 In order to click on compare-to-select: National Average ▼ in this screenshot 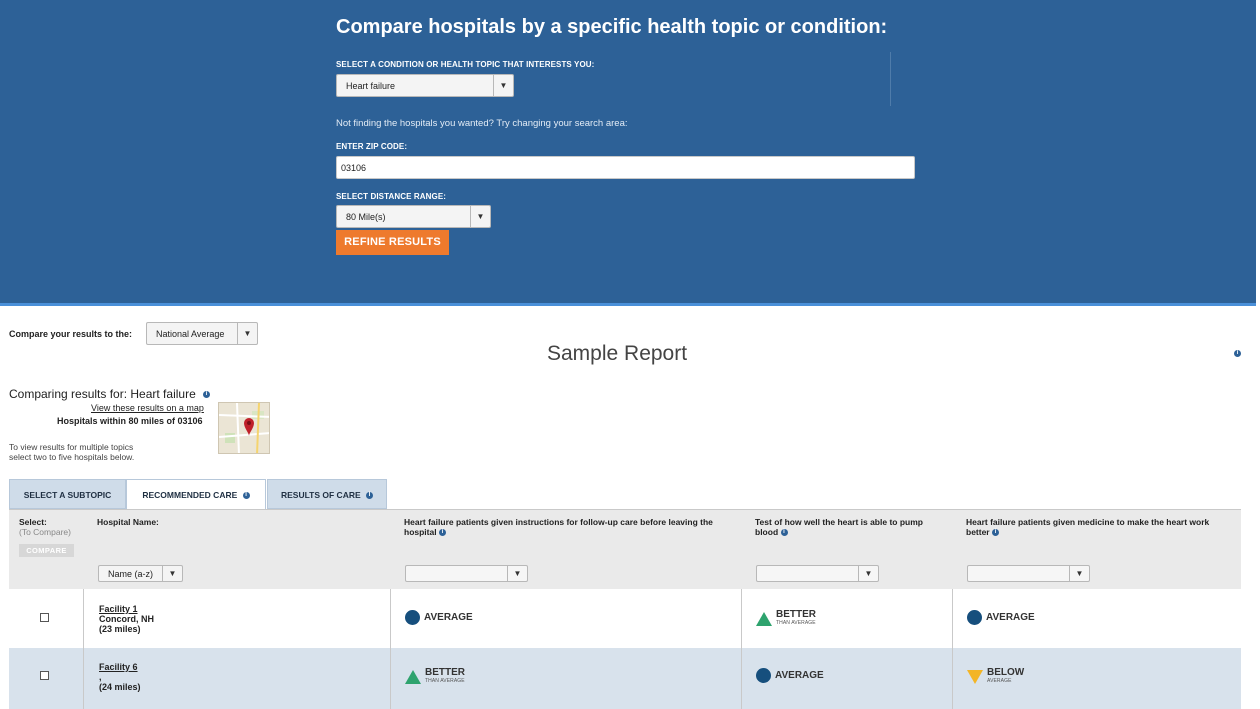, I will do `click(202, 333)`.